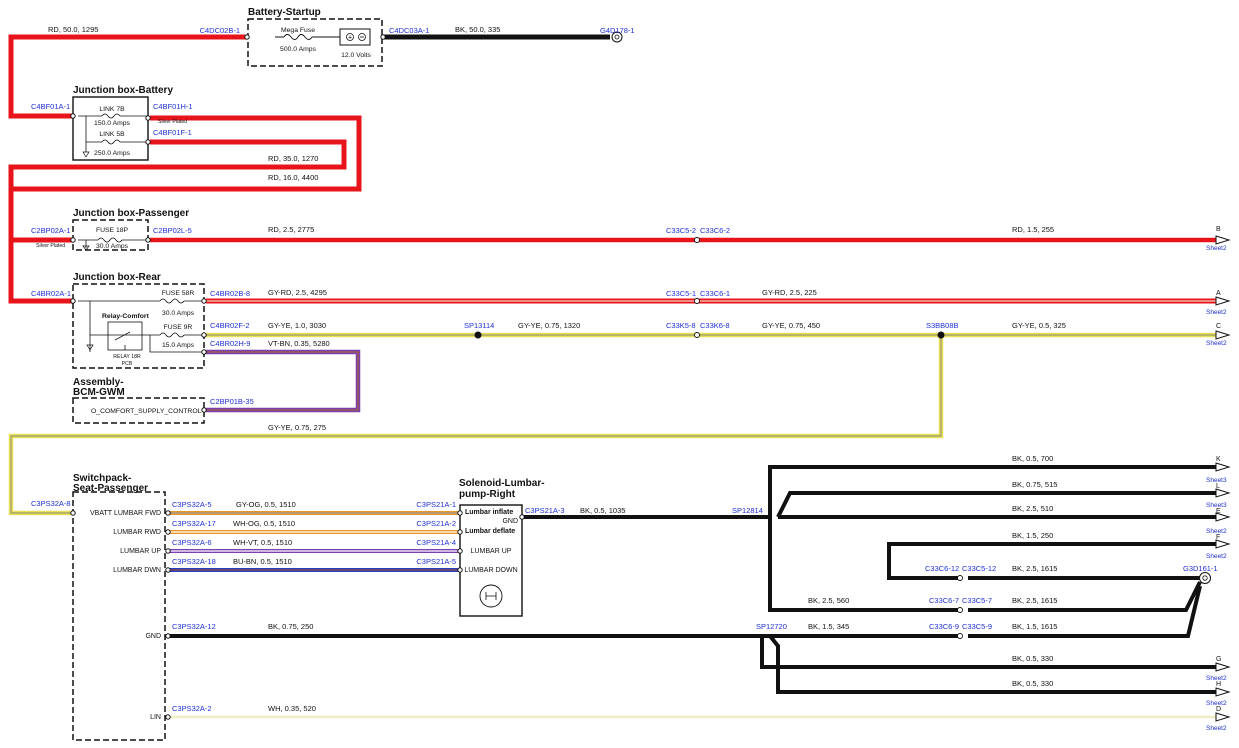 This screenshot has height=748, width=1239. Describe the element at coordinates (266, 504) in the screenshot. I see `wire-label-gyog: GY-OG, 0.5, 1510` at that location.